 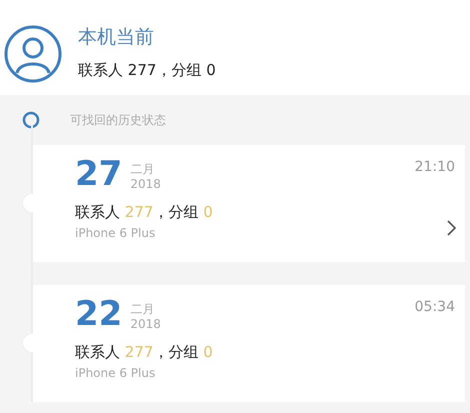 I want to click on date-day: 22, so click(x=98, y=314).